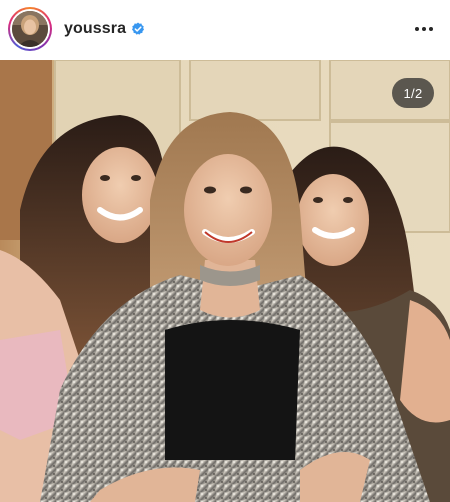  Describe the element at coordinates (413, 93) in the screenshot. I see `carousel-counter: 1/2` at that location.